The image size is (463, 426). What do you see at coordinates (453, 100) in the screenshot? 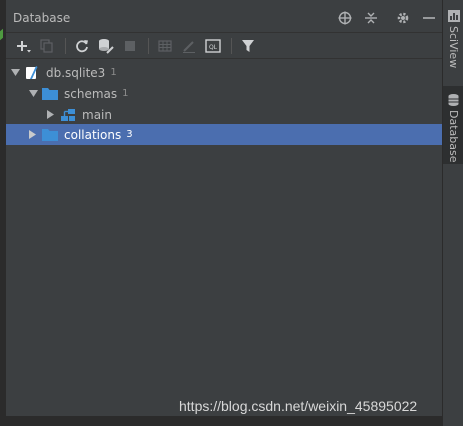
I see `database-icon` at bounding box center [453, 100].